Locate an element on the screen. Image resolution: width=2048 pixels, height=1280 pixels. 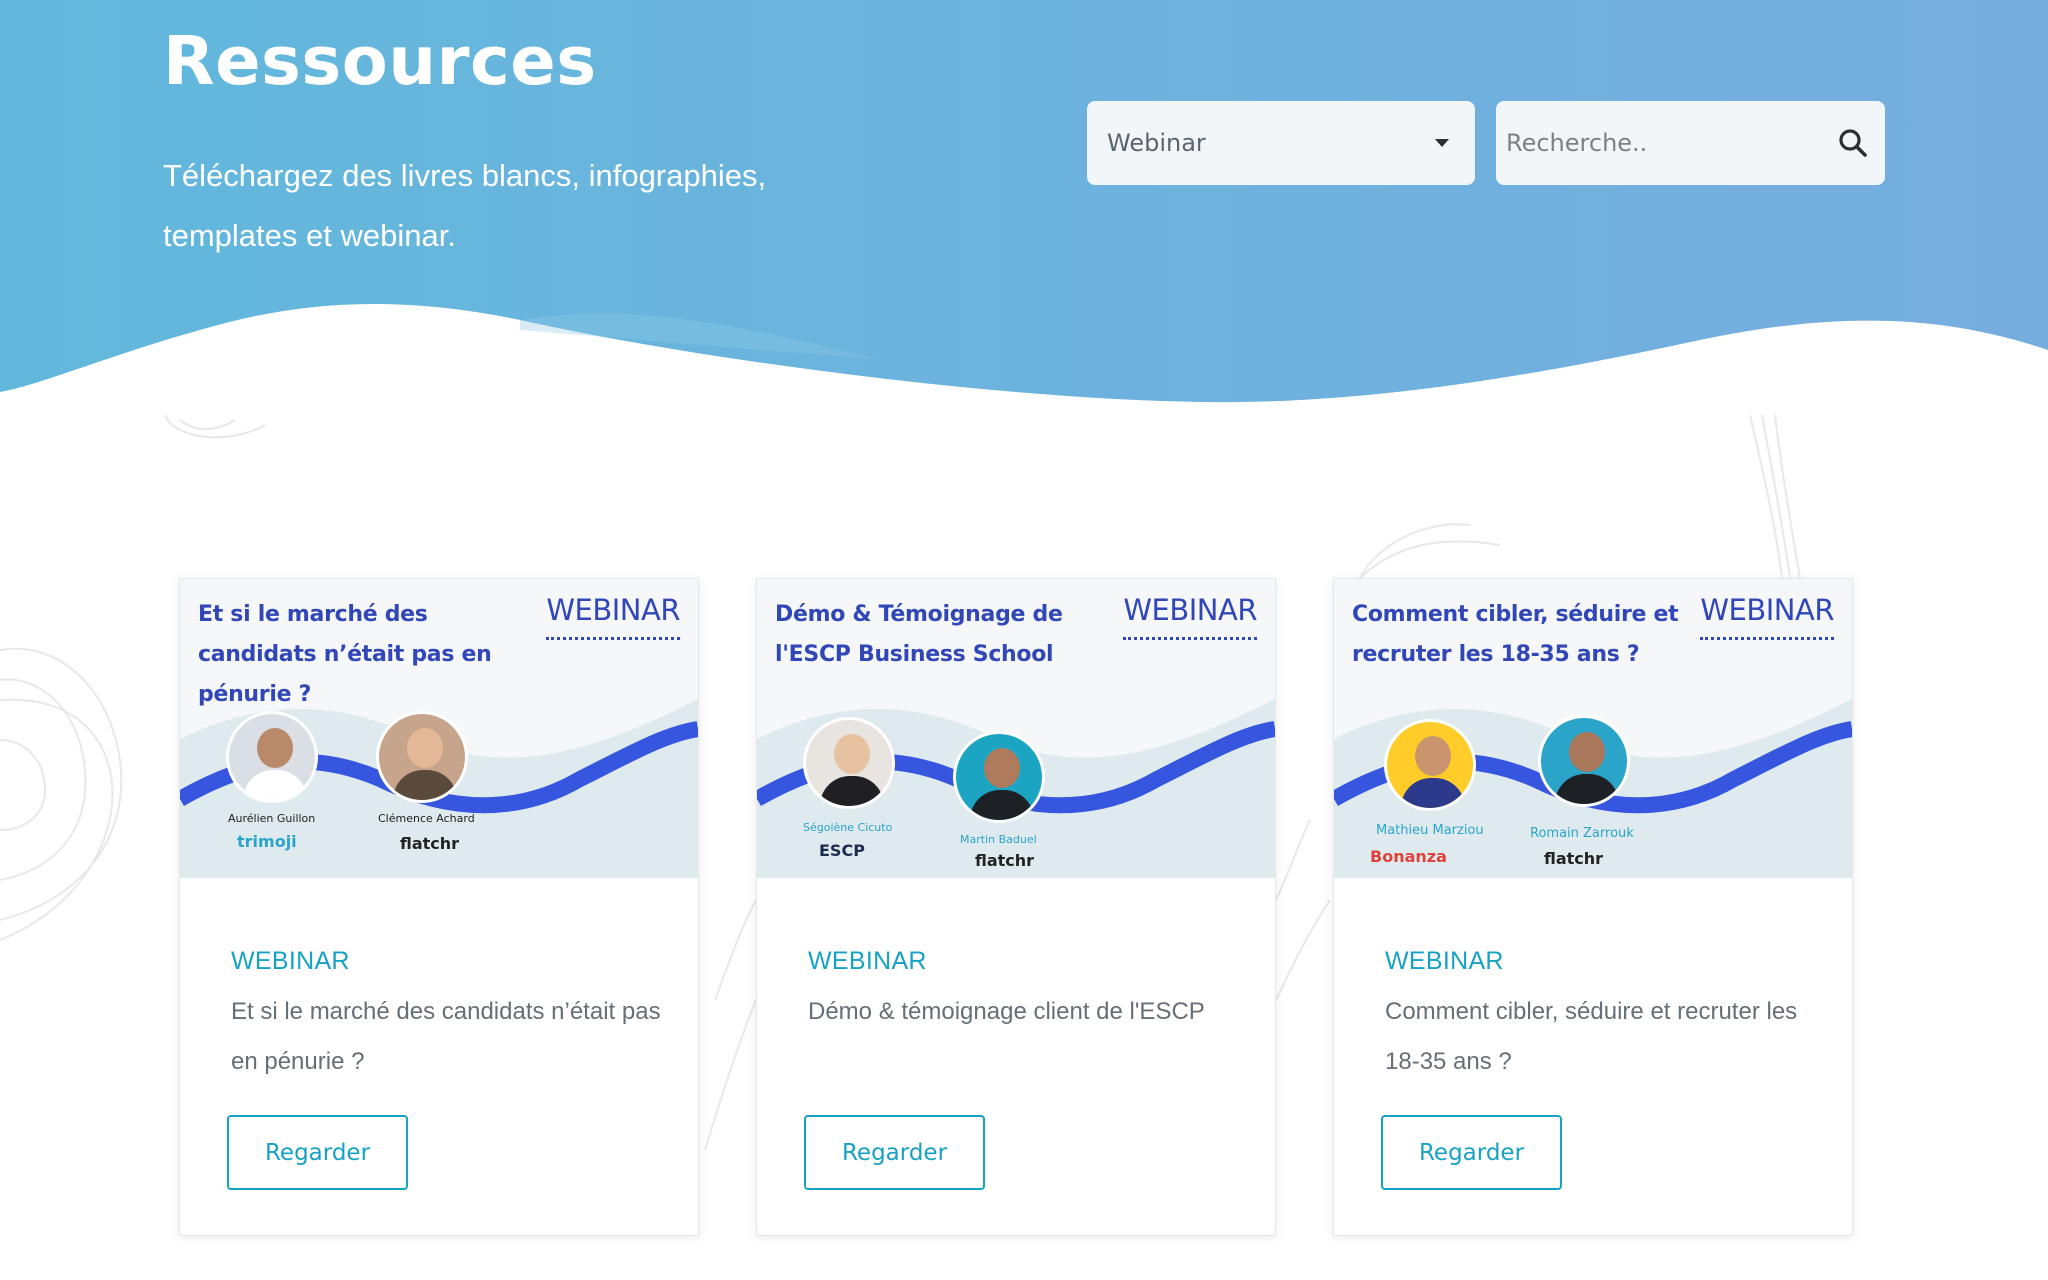
brand-logo: trimoji is located at coordinates (267, 841).